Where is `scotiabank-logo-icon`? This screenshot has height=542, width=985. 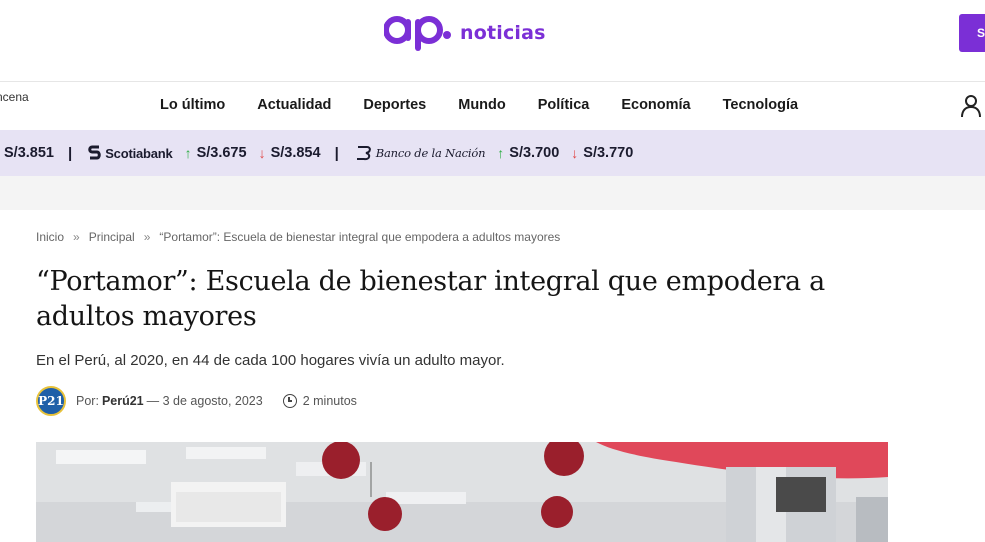
scotiabank-logo-icon is located at coordinates (94, 152).